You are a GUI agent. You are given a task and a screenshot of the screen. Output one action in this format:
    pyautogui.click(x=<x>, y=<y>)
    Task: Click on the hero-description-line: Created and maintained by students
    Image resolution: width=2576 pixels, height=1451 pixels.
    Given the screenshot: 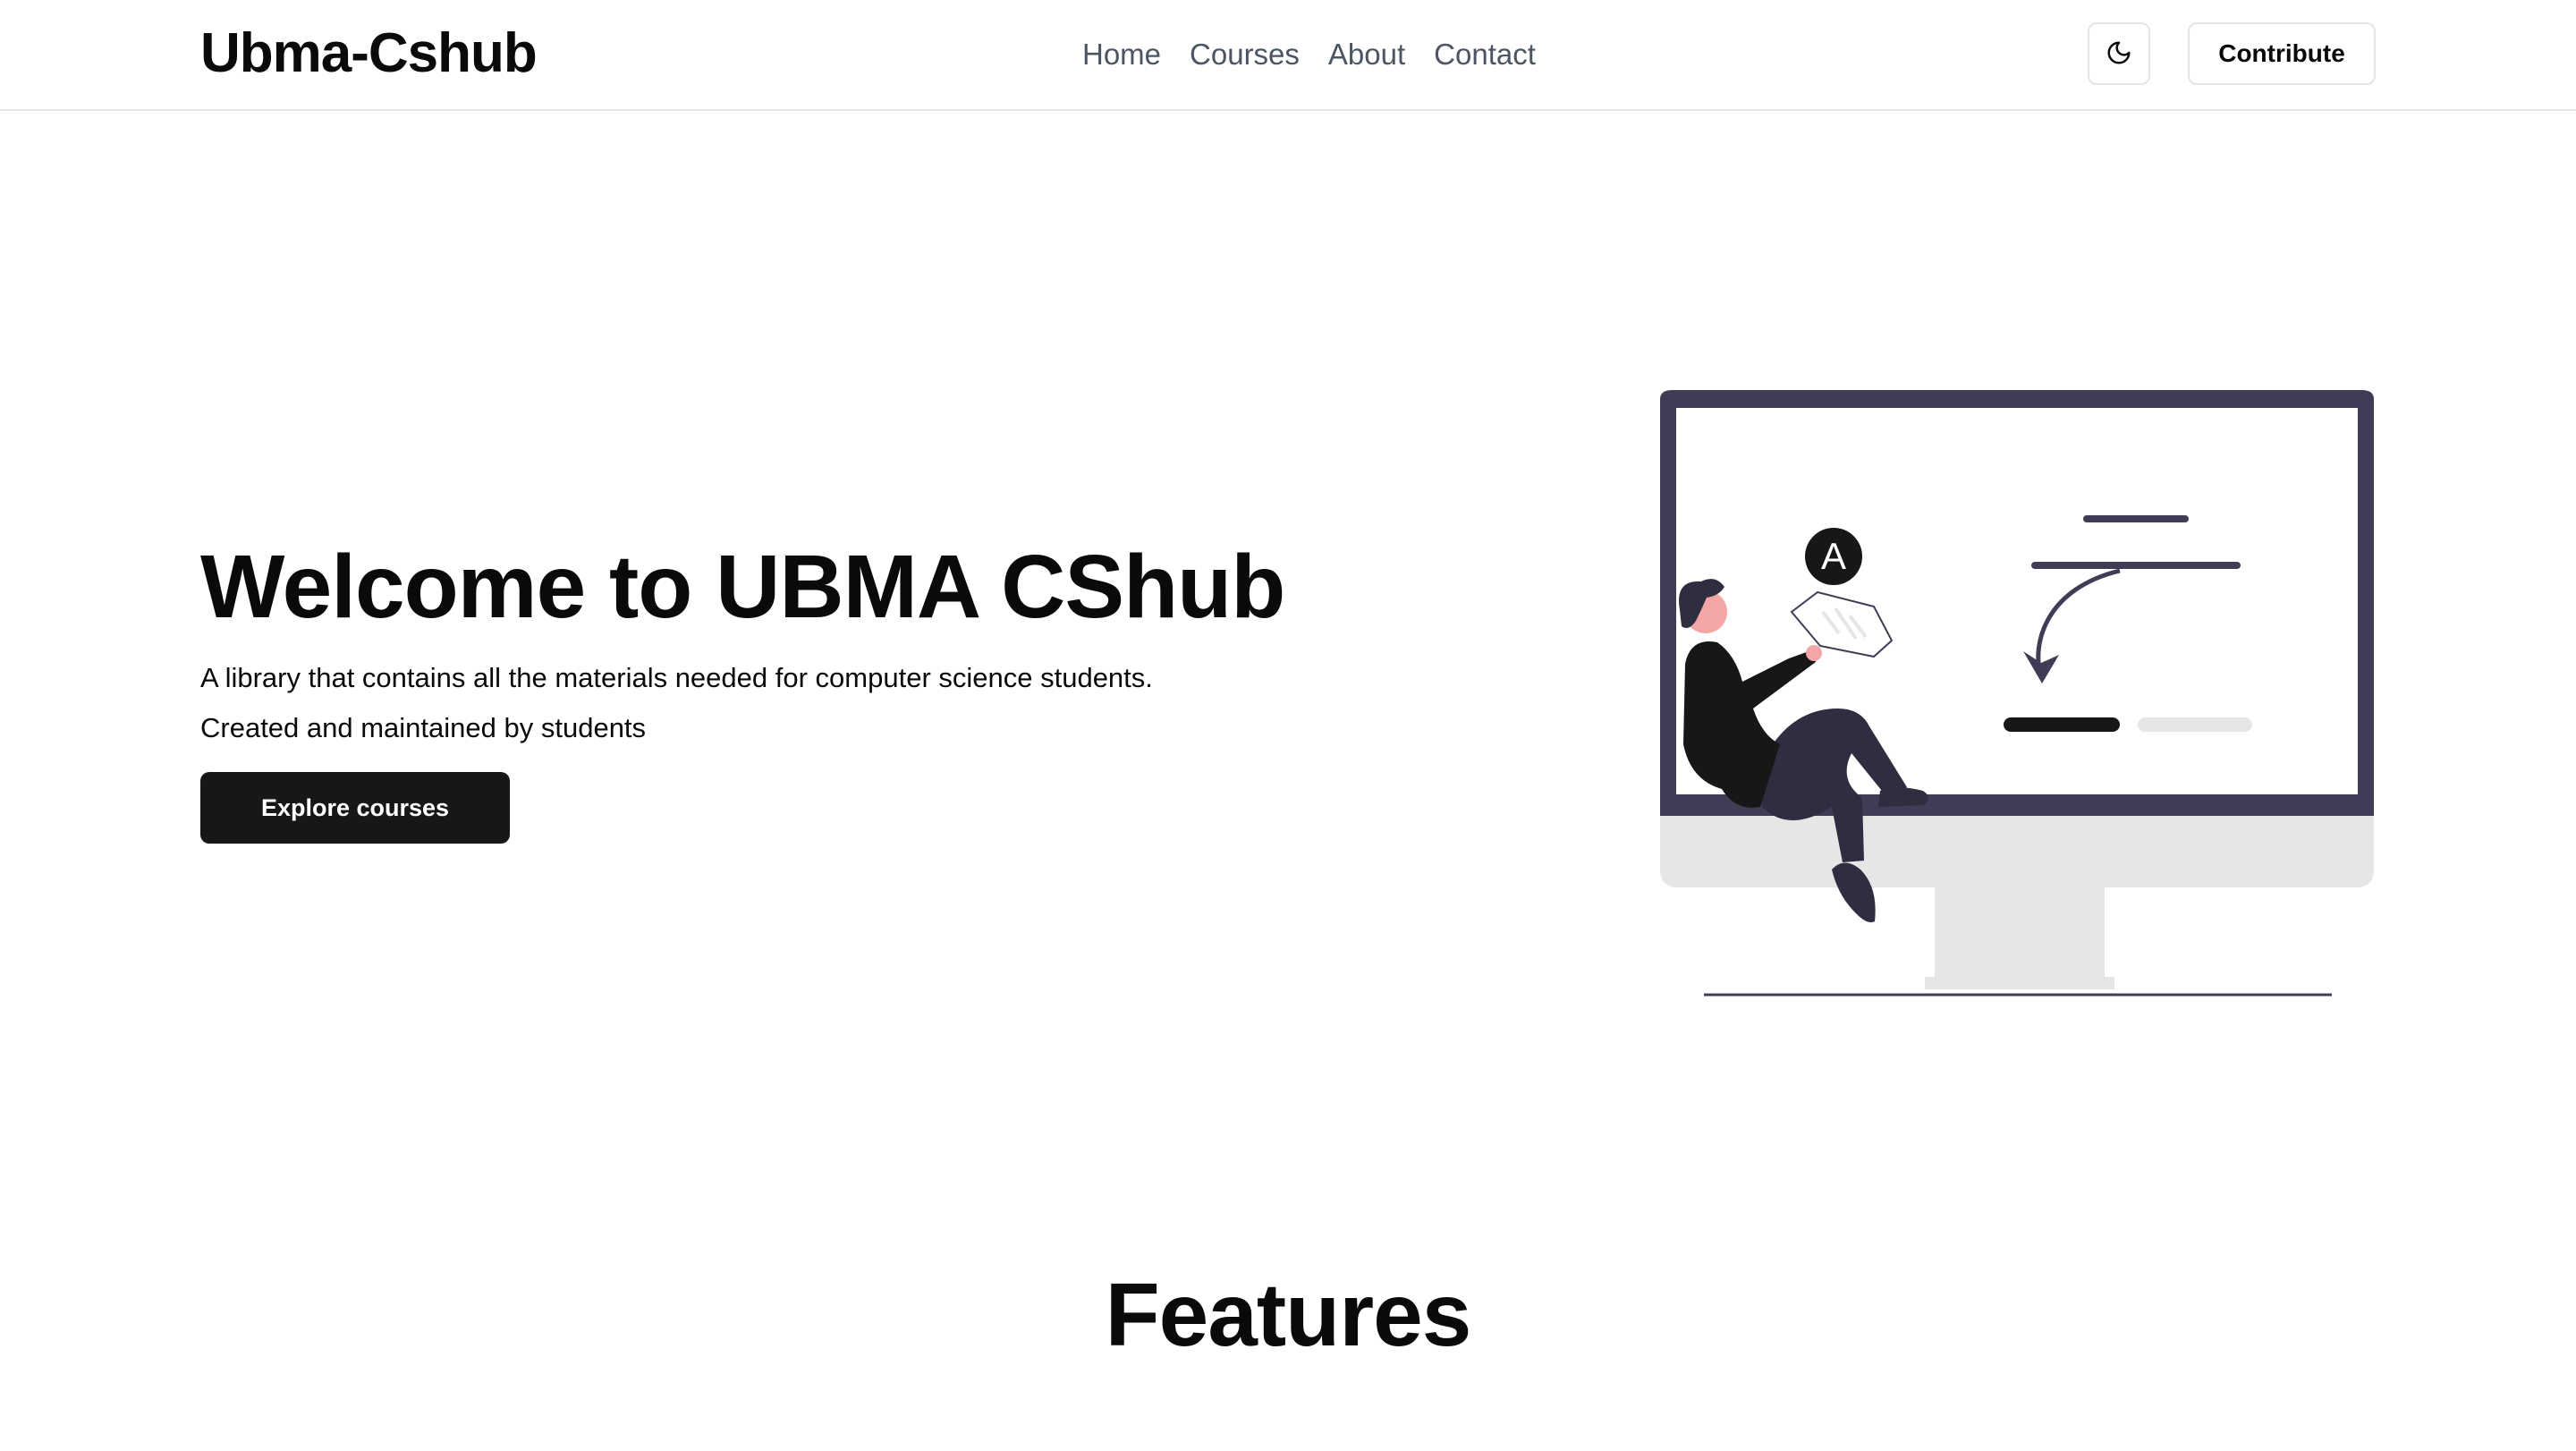 What is the action you would take?
    pyautogui.click(x=423, y=727)
    